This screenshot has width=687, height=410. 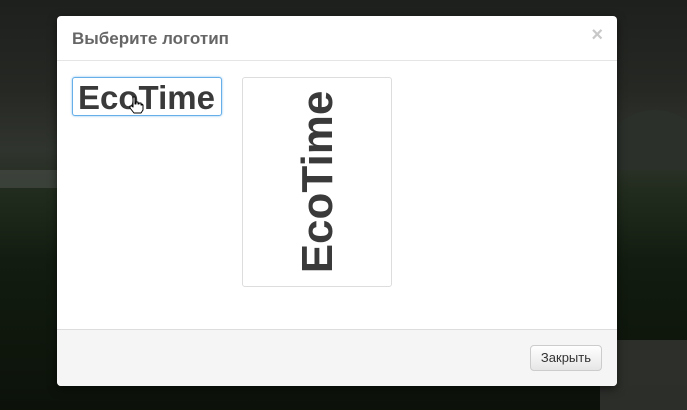 I want to click on modal-header: Выберите логотип ×, so click(x=337, y=38).